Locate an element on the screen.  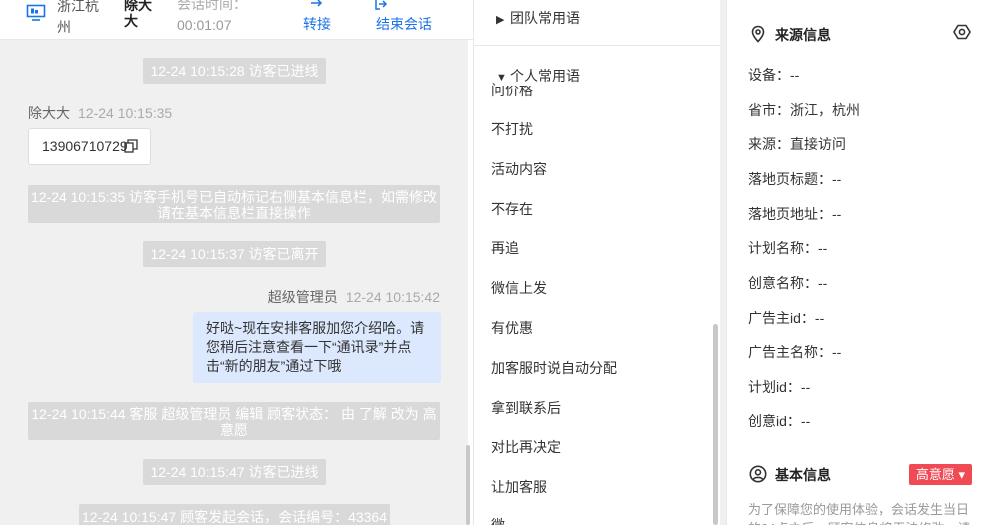
phrase-item: 活动内容 is located at coordinates (519, 169).